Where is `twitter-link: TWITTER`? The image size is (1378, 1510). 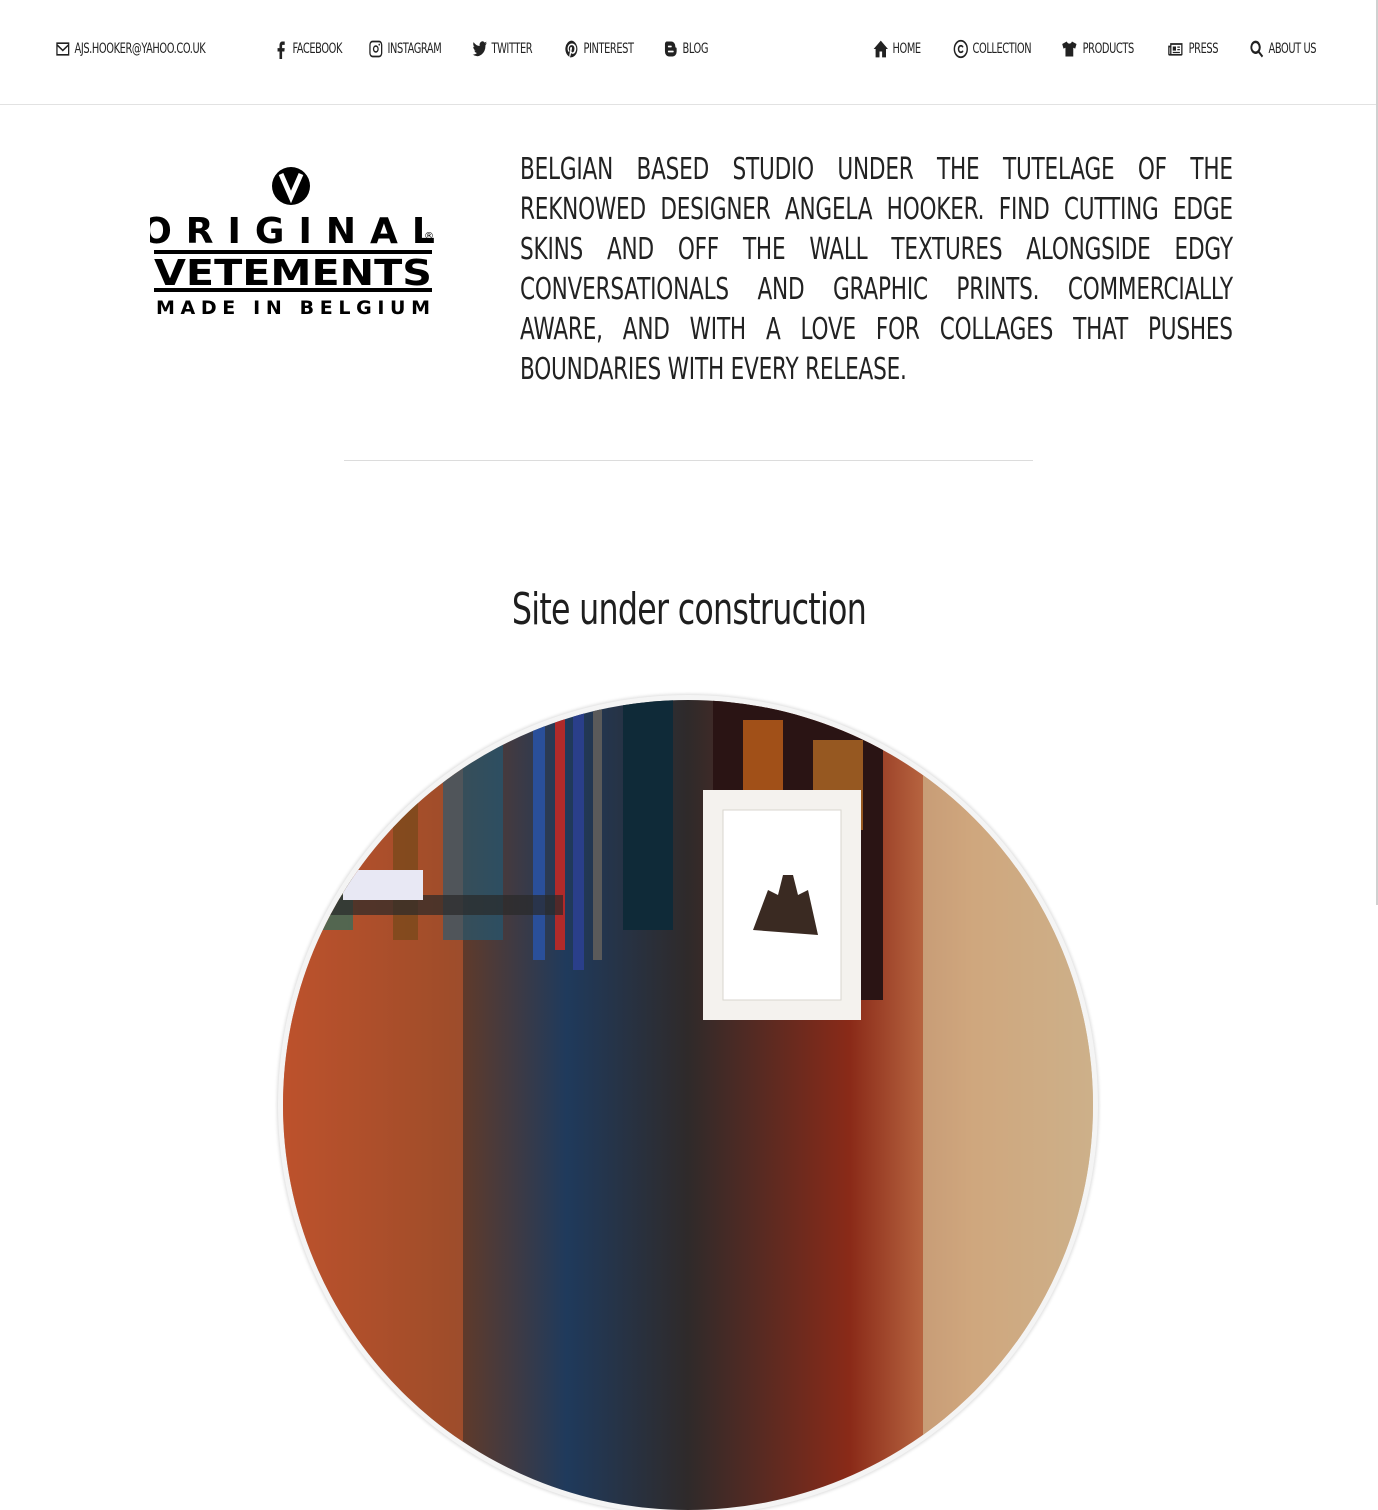 twitter-link: TWITTER is located at coordinates (502, 49).